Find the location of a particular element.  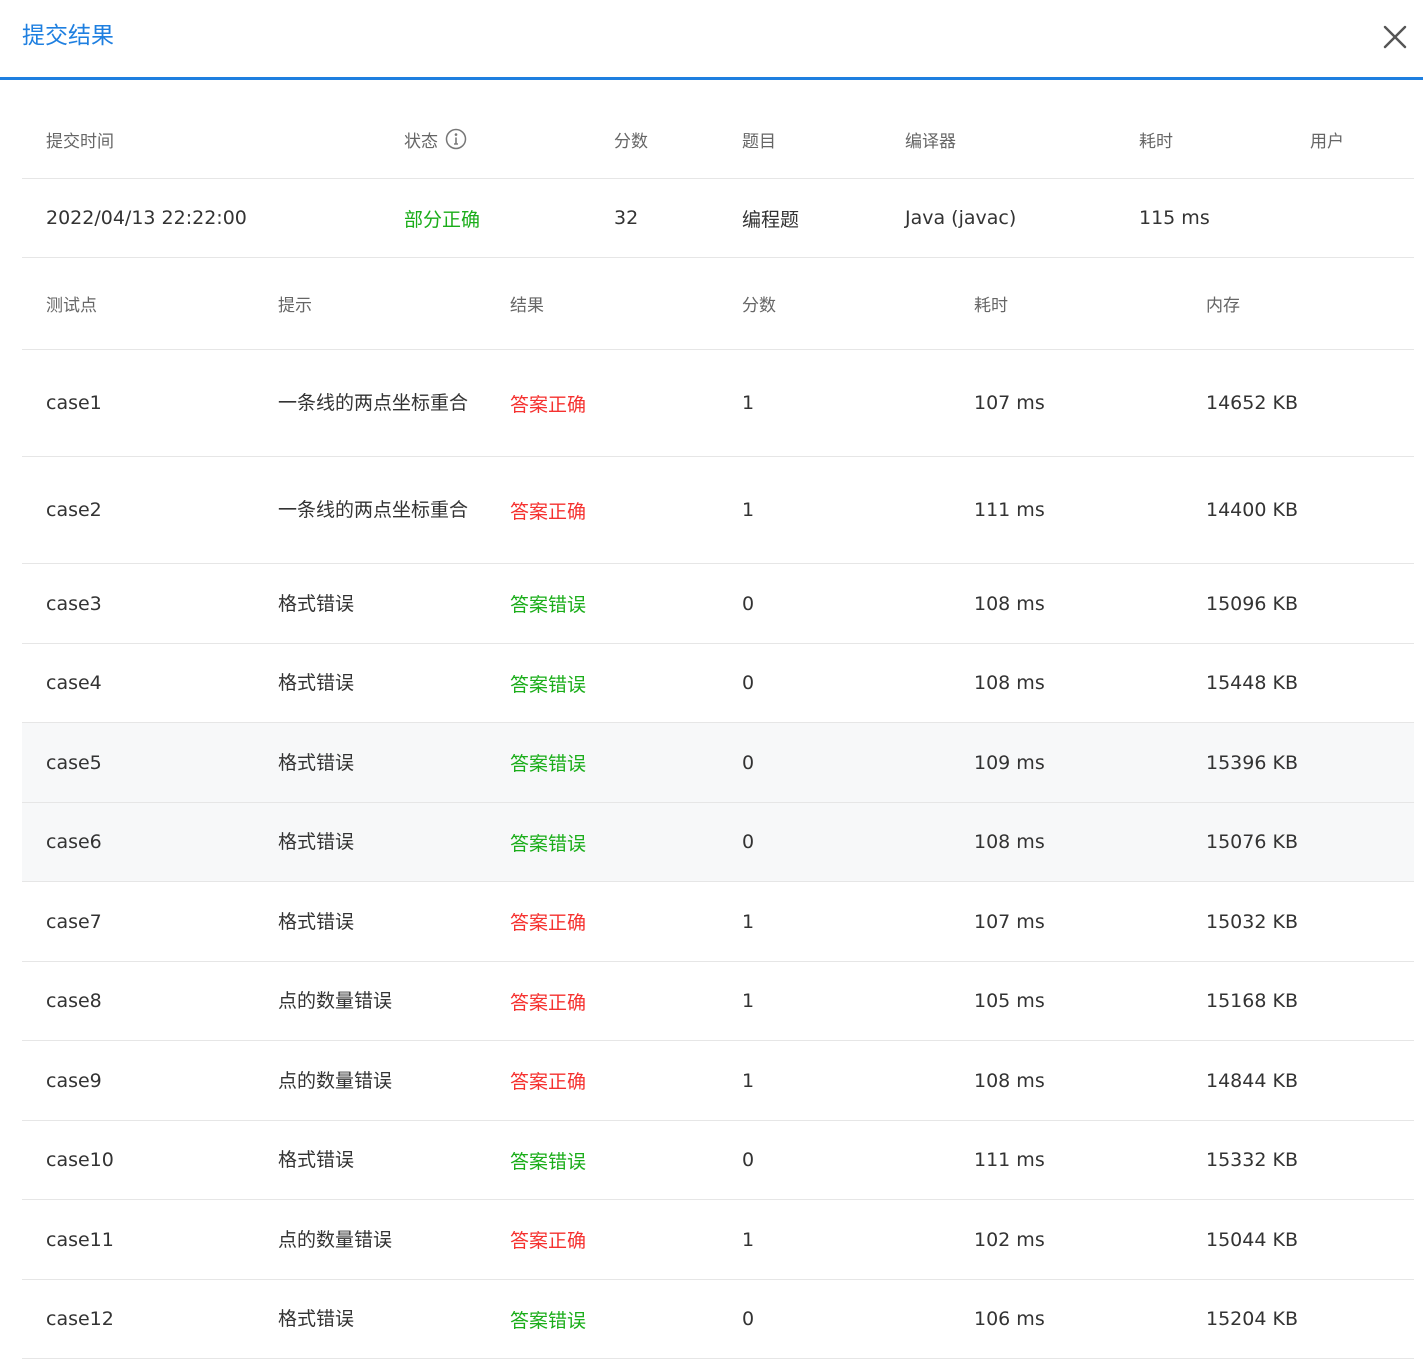

case-duration: 107 ms is located at coordinates (1009, 921).